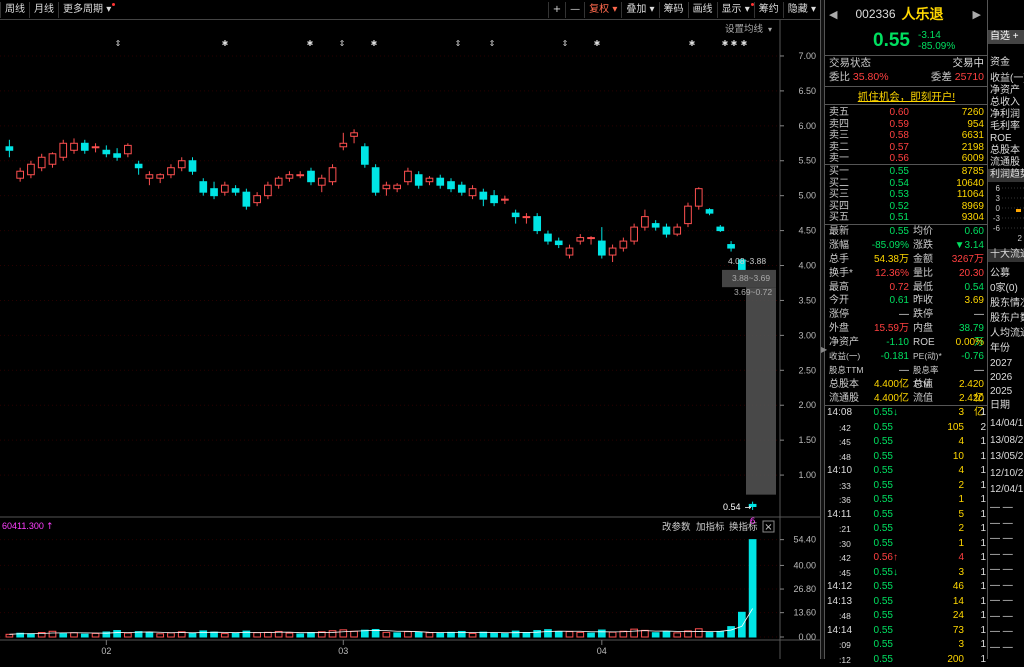 This screenshot has height=667, width=1024. Describe the element at coordinates (999, 349) in the screenshot. I see `year-header: 年份` at that location.